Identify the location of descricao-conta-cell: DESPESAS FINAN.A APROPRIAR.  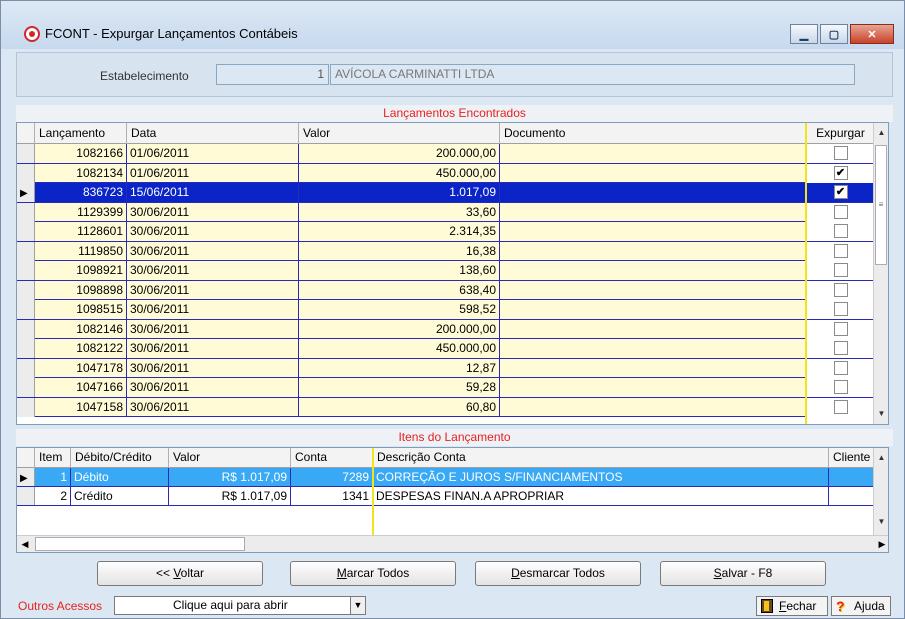
(601, 496).